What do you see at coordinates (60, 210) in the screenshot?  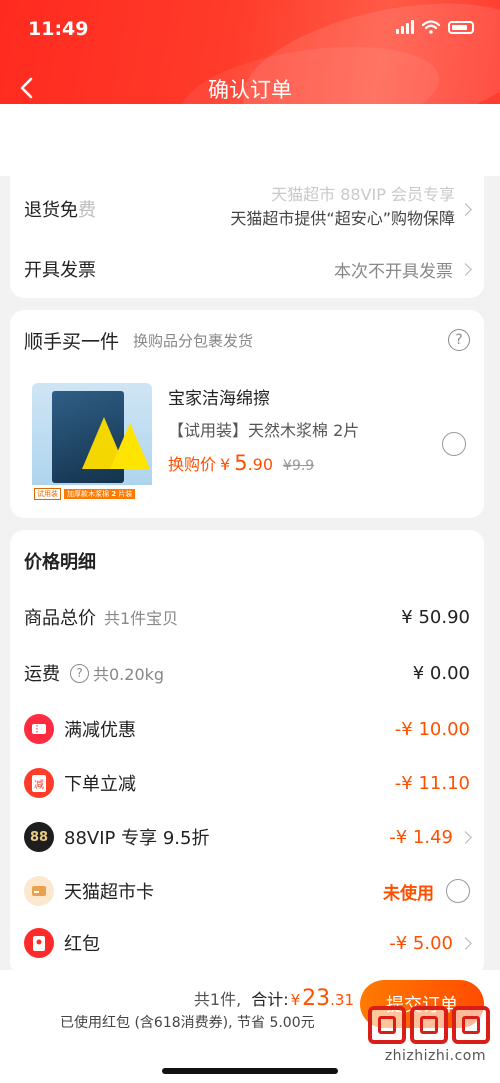 I see `return-label: 退货免费` at bounding box center [60, 210].